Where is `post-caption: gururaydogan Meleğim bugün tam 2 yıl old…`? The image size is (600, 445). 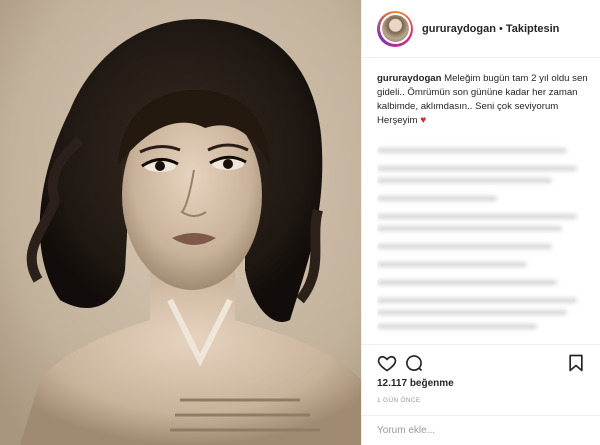 post-caption: gururaydogan Meleğim bugün tam 2 yıl old… is located at coordinates (483, 100).